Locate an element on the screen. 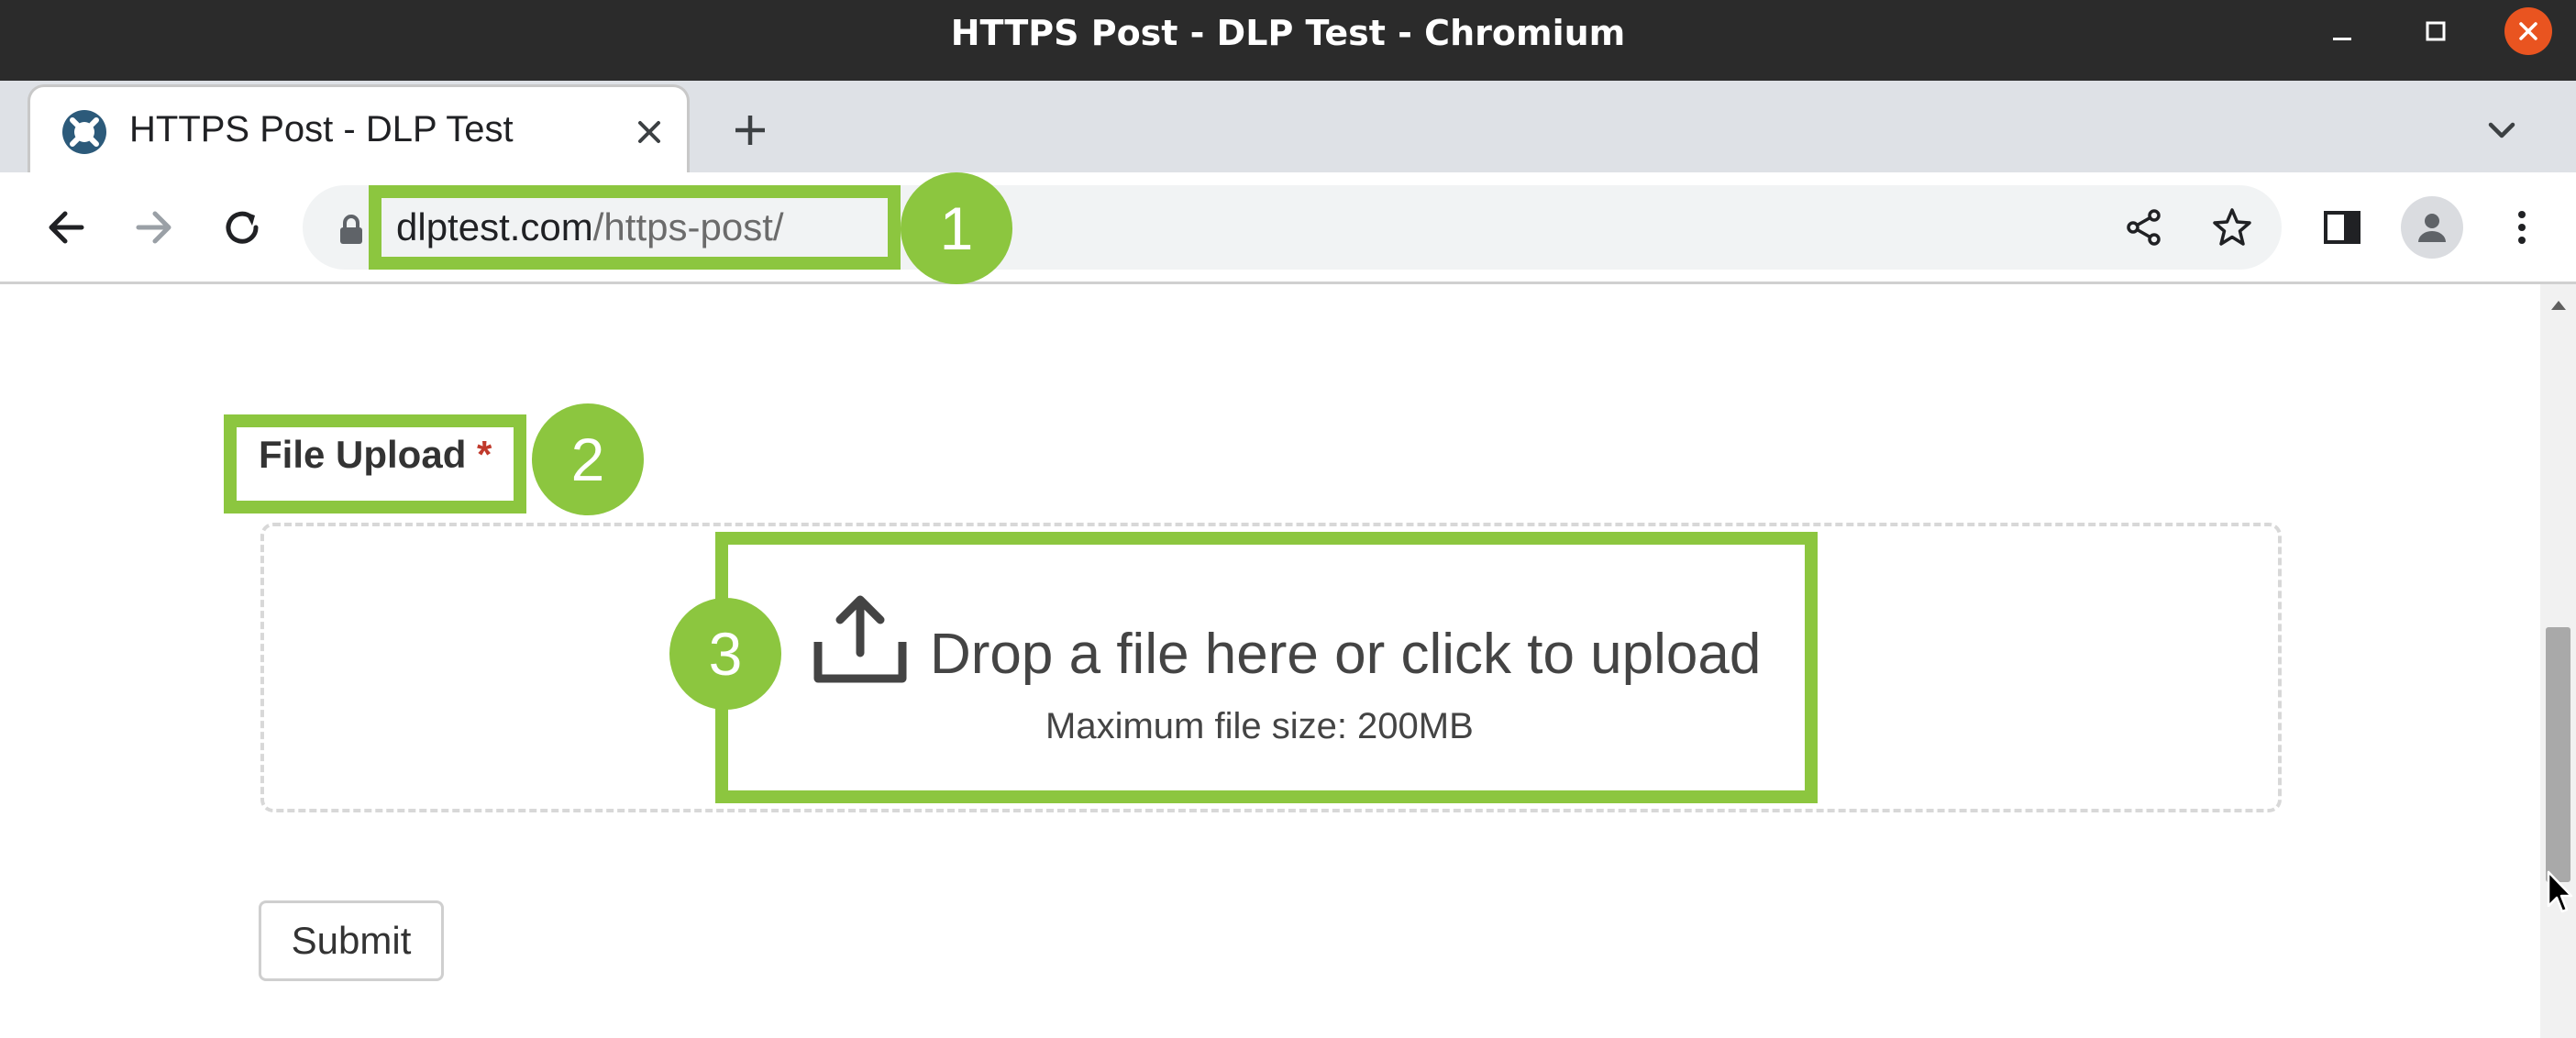  new-tab-button is located at coordinates (750, 130).